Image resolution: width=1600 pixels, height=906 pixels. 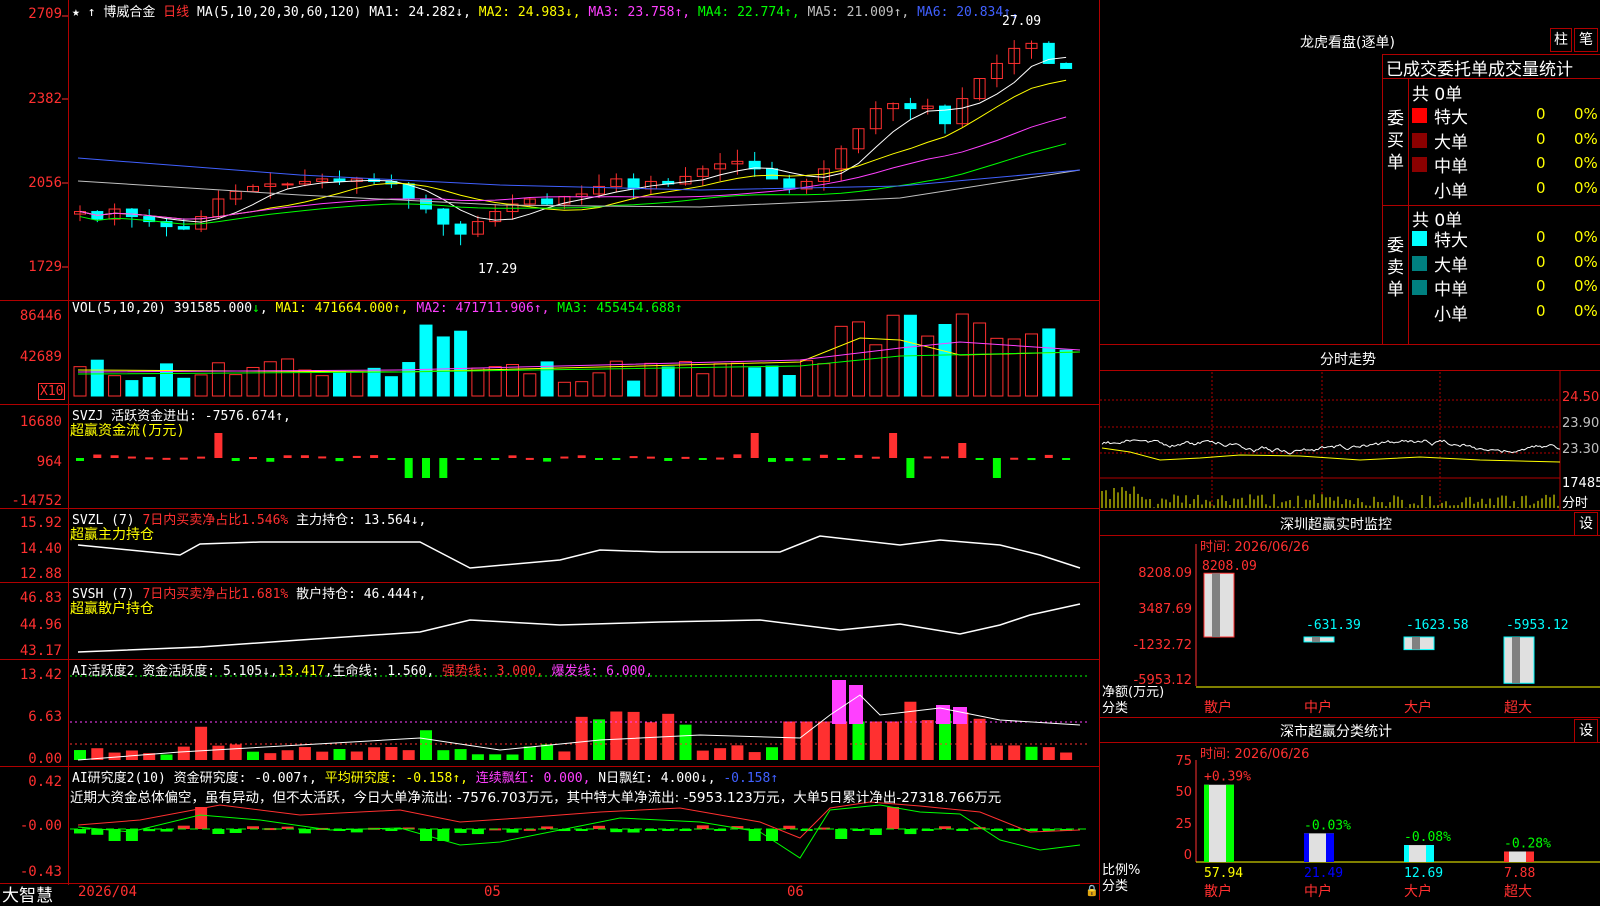 I want to click on ma-toggle-arrow: ↑, so click(x=92, y=12).